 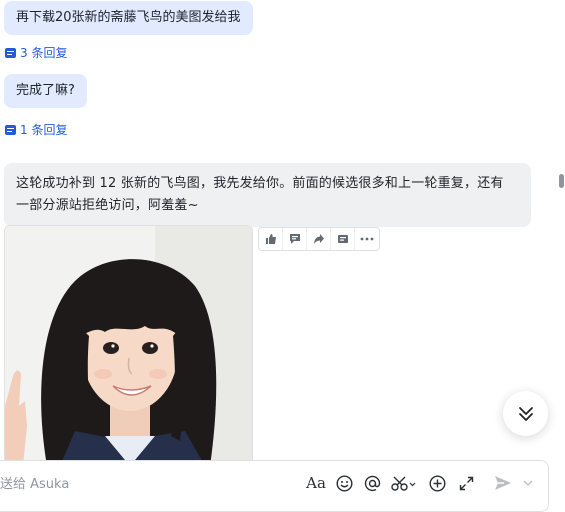 What do you see at coordinates (44, 130) in the screenshot?
I see `reply-count: 1 条回复` at bounding box center [44, 130].